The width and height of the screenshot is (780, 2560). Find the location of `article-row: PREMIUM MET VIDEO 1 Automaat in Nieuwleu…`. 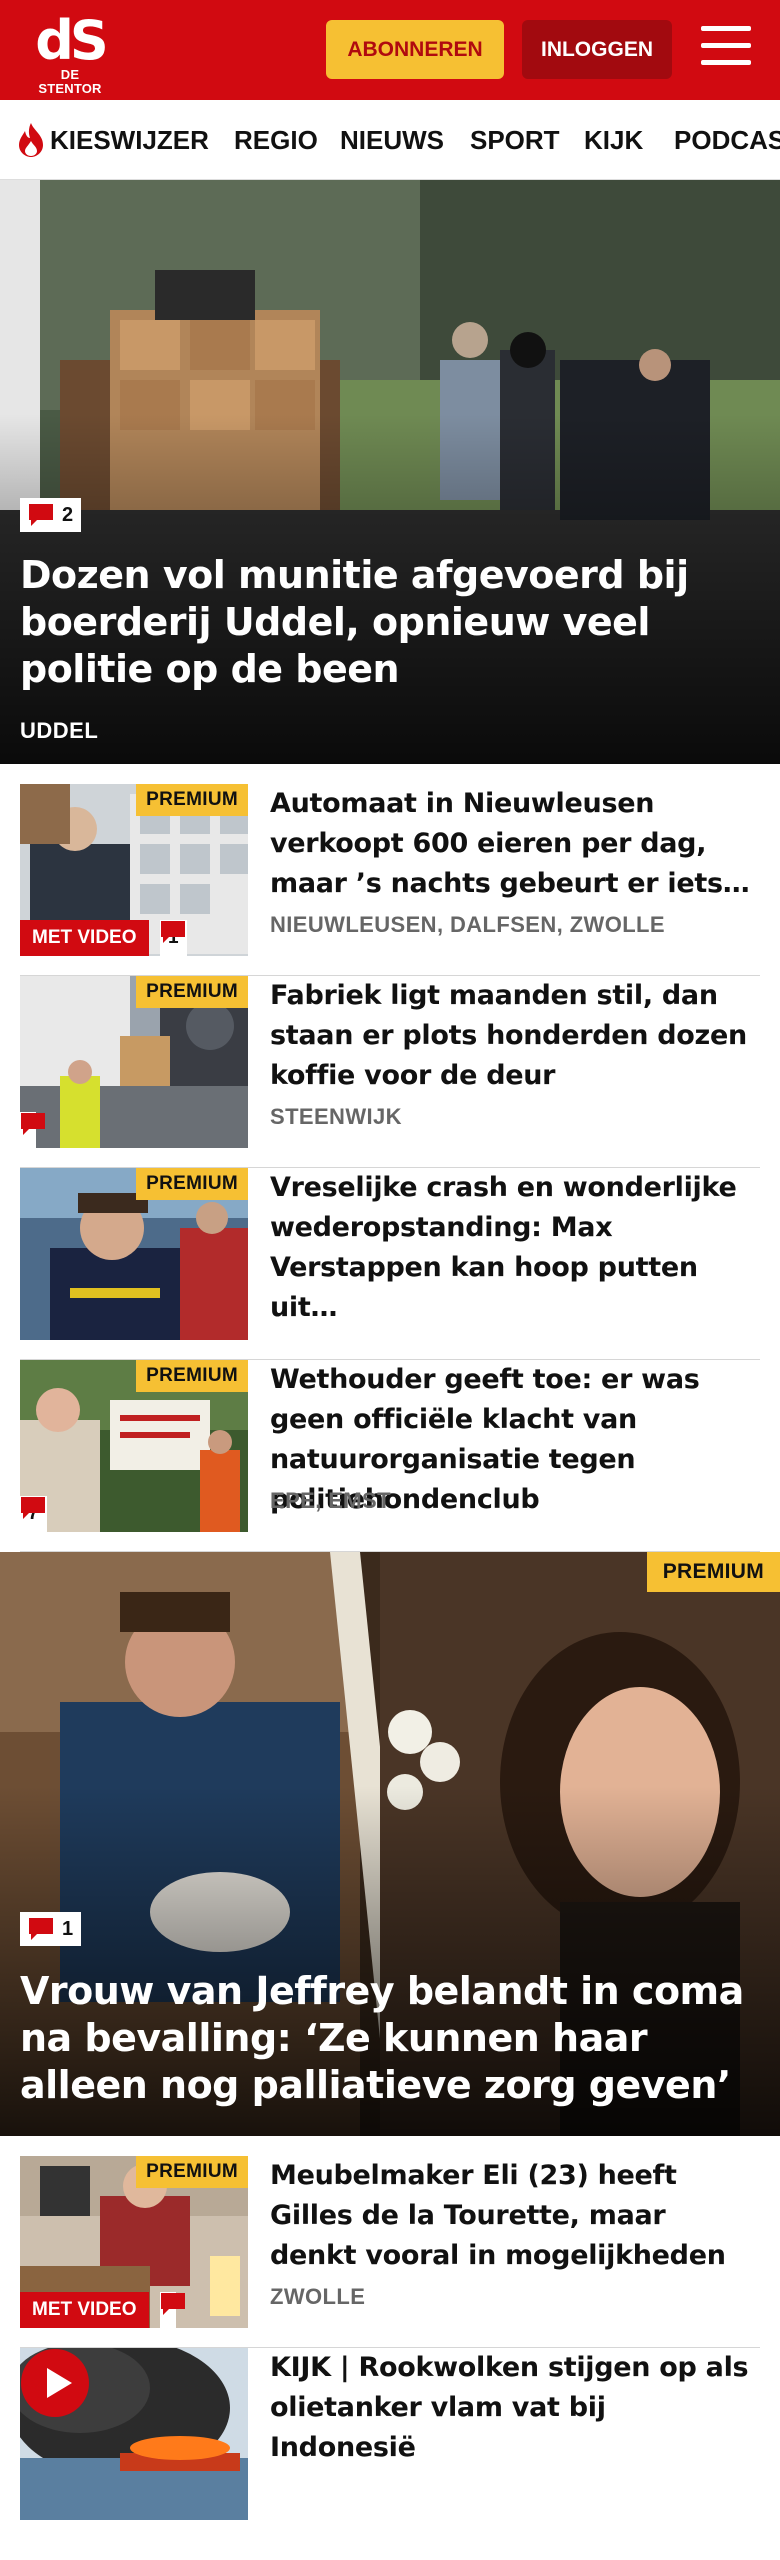

article-row: PREMIUM MET VIDEO 1 Automaat in Nieuwleu… is located at coordinates (390, 880).